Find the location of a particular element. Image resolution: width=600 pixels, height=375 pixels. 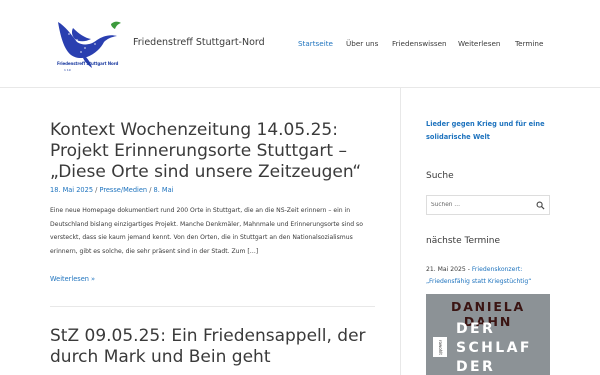

search-input is located at coordinates (481, 205).